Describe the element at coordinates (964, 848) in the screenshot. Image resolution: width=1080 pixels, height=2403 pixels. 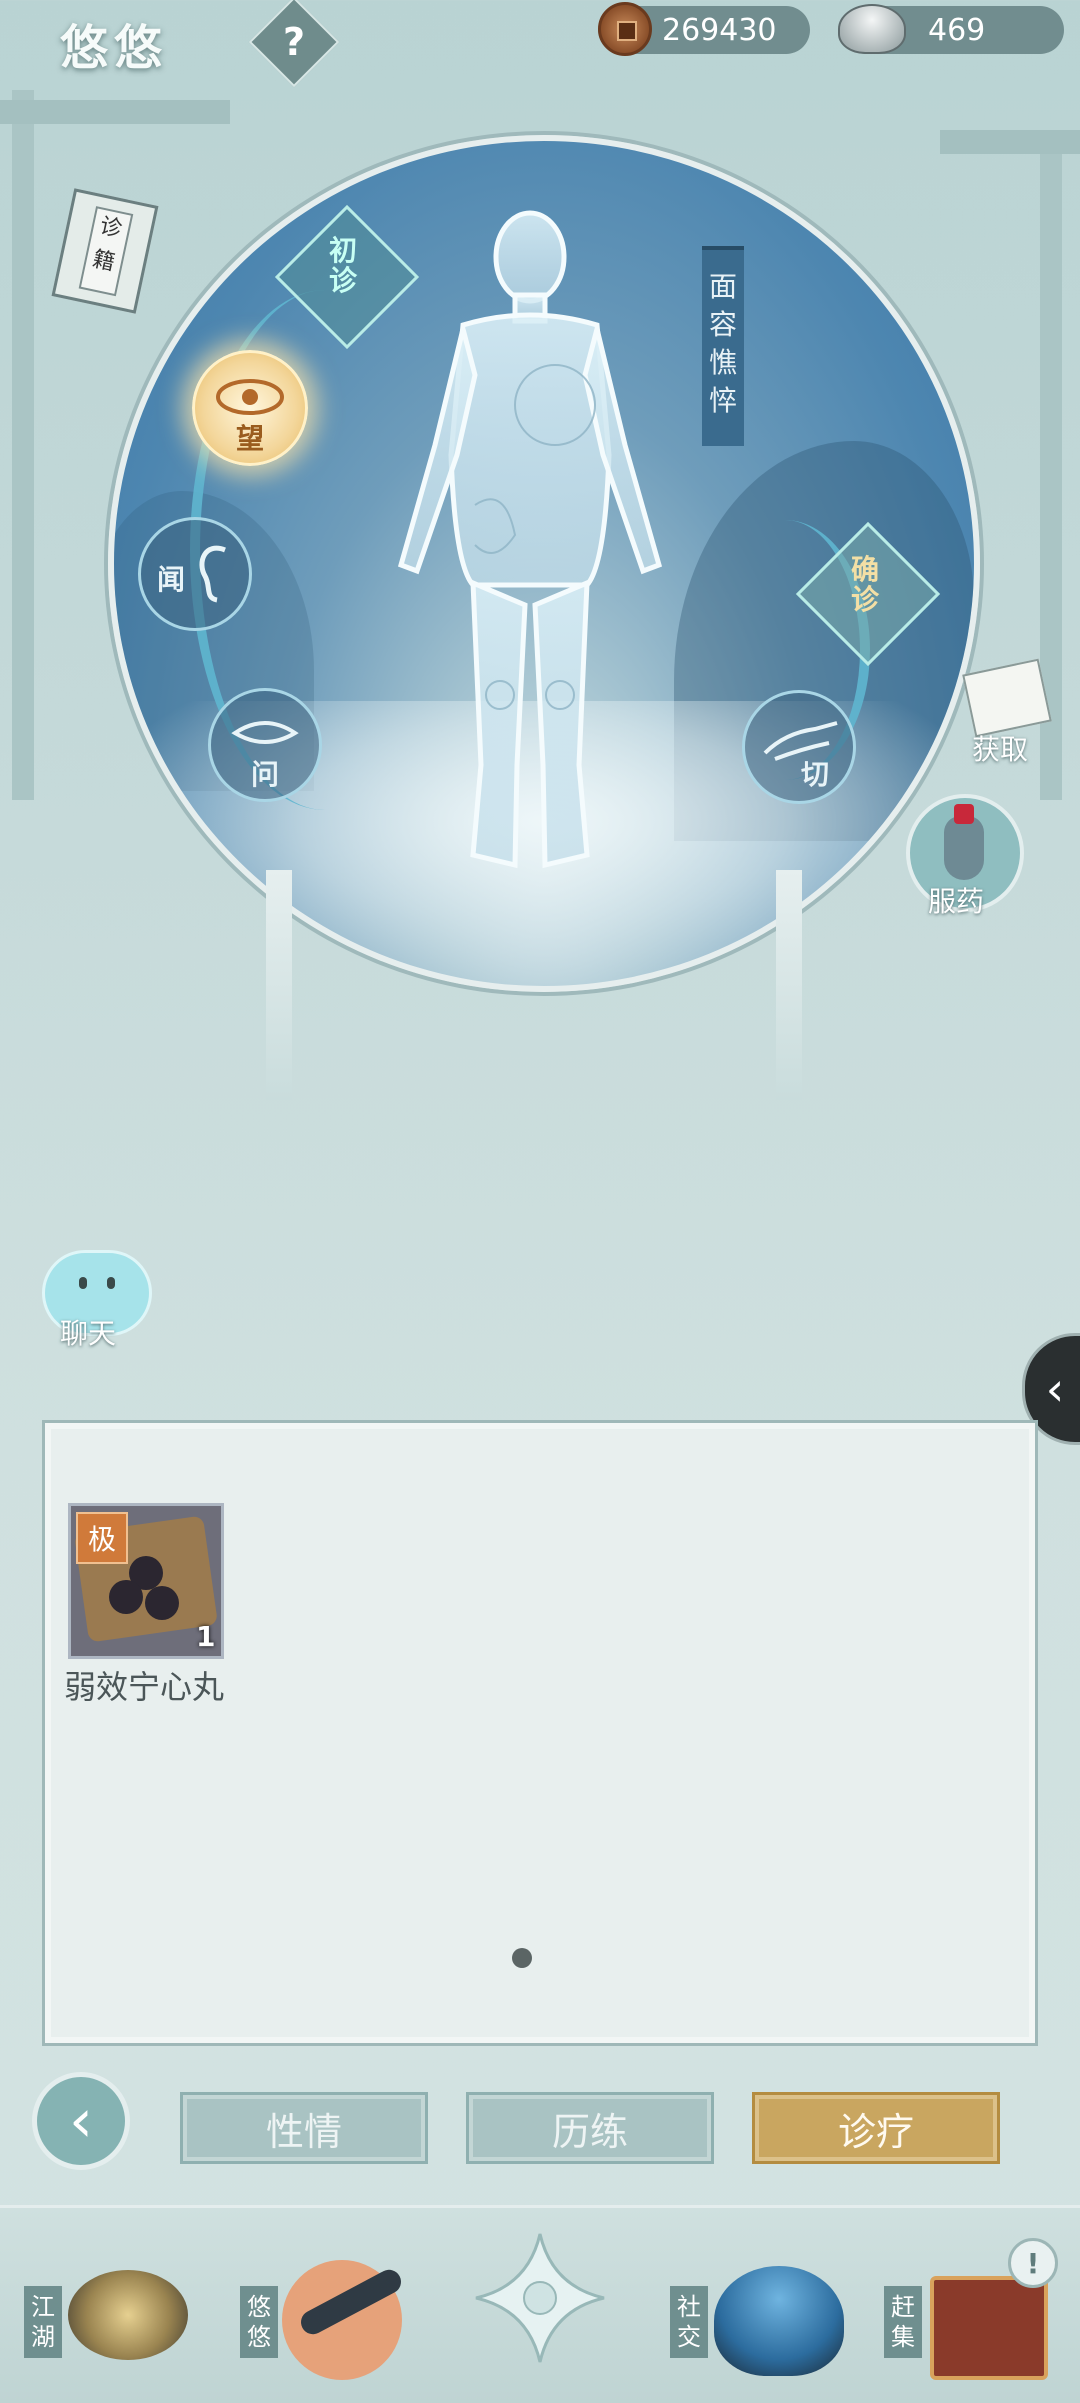
I see `medicine-bottle-icon` at that location.